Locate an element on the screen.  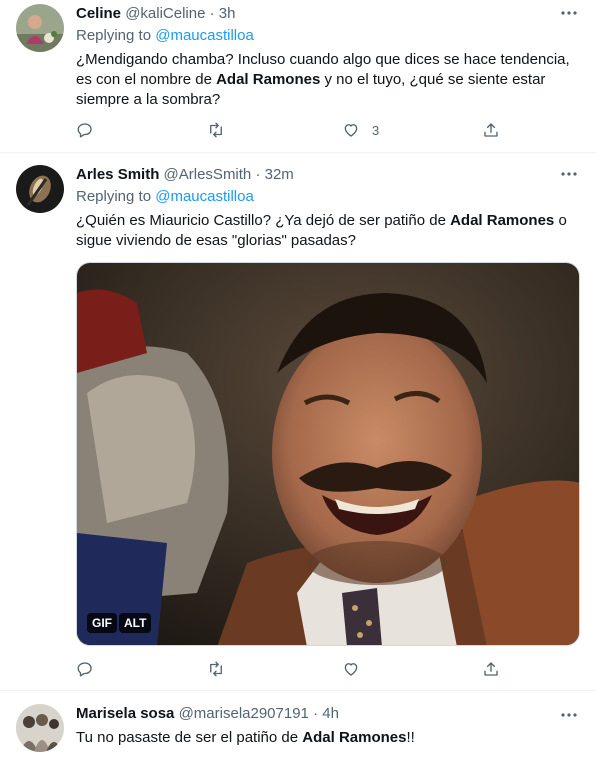
tweet-text-part: !! is located at coordinates (410, 737).